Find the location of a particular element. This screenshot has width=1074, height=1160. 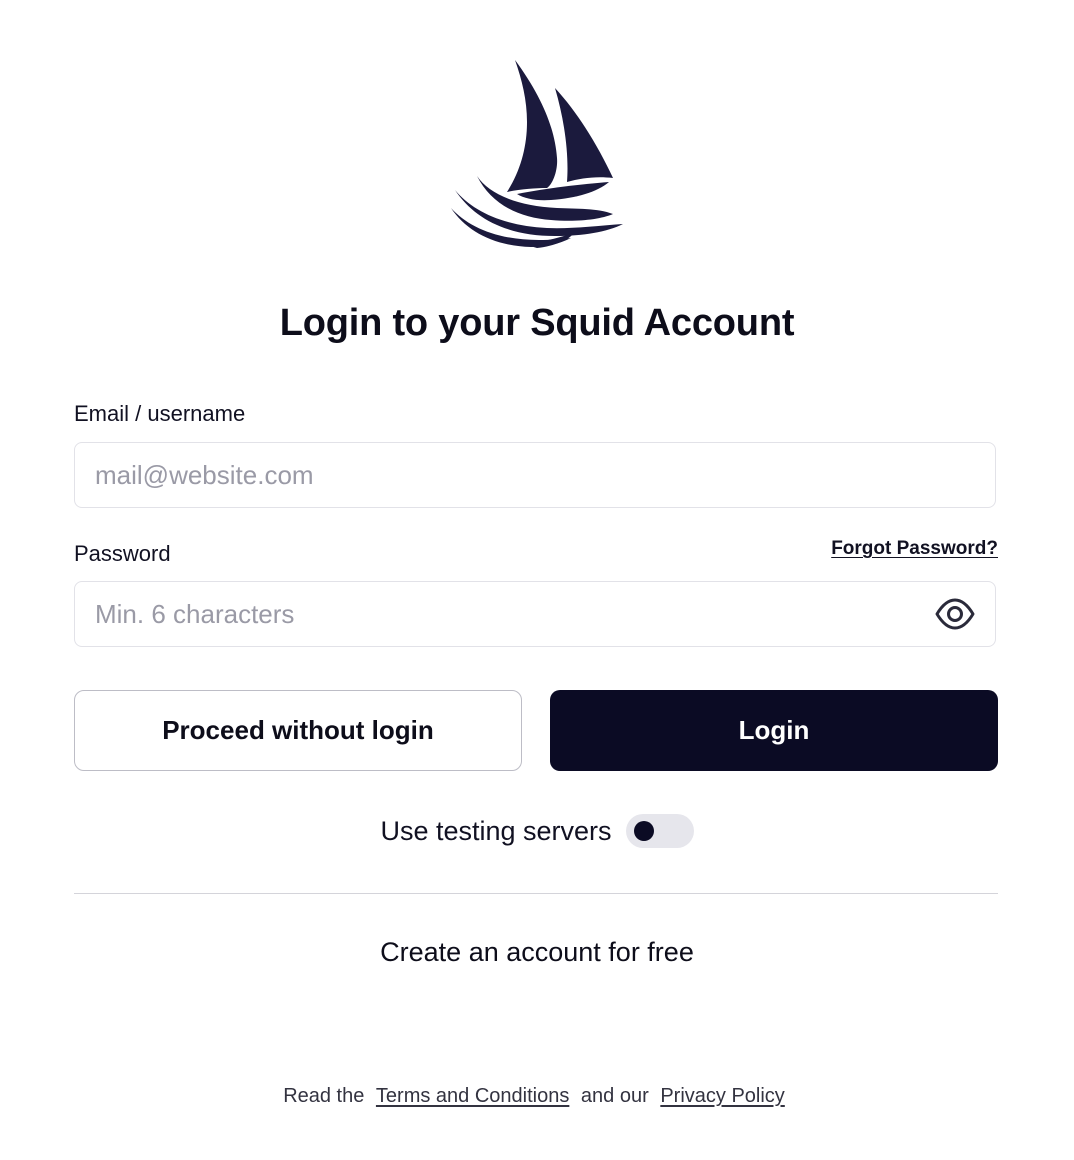

terms-link: Terms and Conditions is located at coordinates (472, 1096).